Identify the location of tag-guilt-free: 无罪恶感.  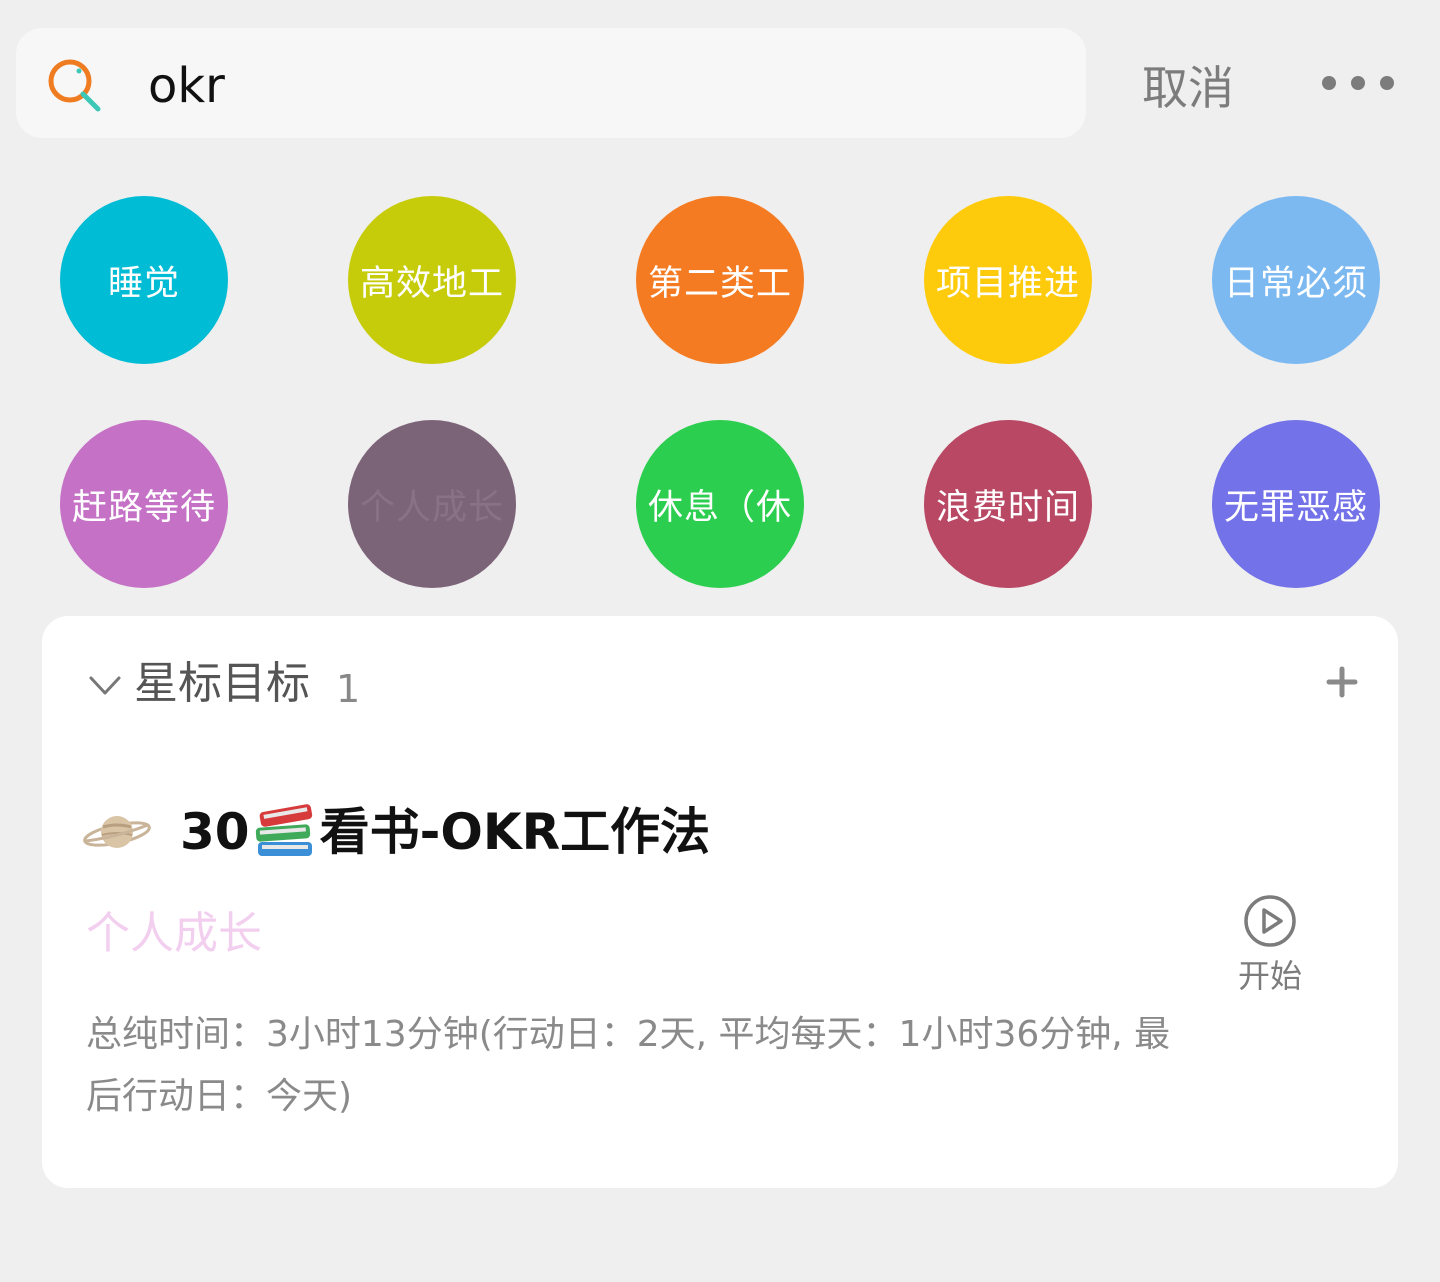
(1296, 504).